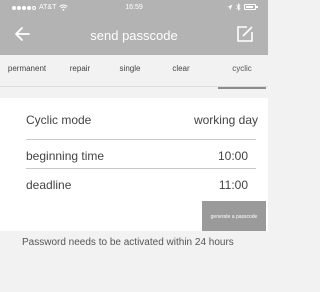 The image size is (320, 292). What do you see at coordinates (134, 8) in the screenshot?
I see `status-bar: AT&T 16:59` at bounding box center [134, 8].